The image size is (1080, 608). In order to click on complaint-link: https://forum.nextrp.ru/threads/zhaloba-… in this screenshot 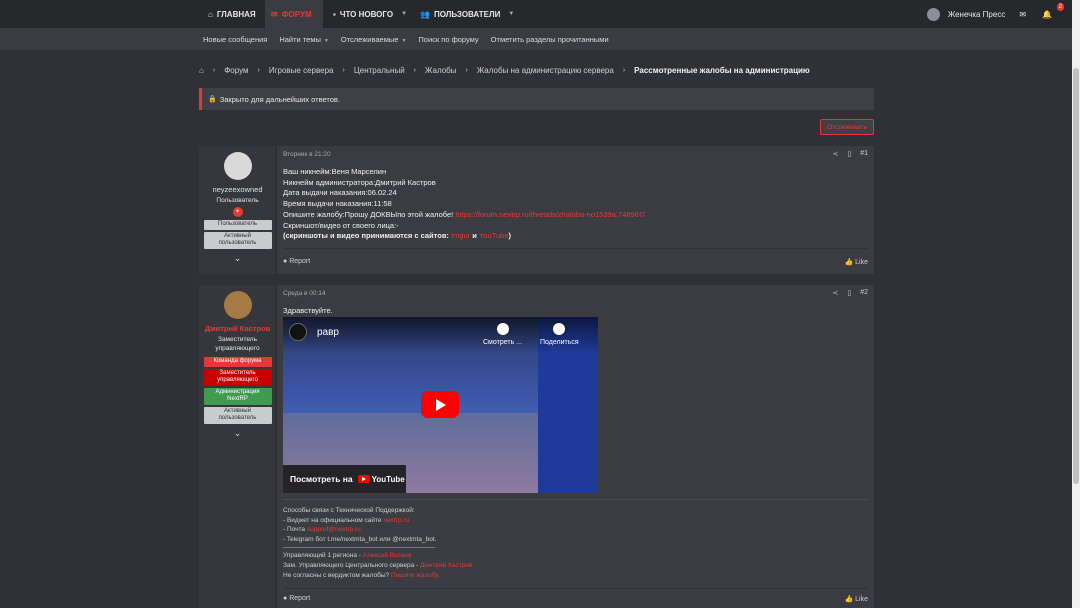, I will do `click(550, 214)`.